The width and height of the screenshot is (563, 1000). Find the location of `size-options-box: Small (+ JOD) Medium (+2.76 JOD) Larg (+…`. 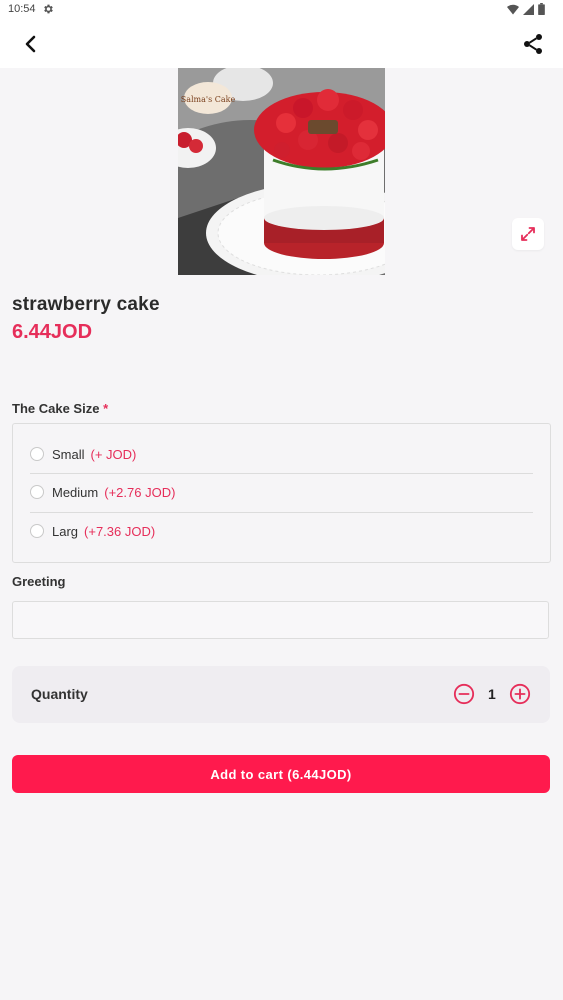

size-options-box: Small (+ JOD) Medium (+2.76 JOD) Larg (+… is located at coordinates (281, 493).